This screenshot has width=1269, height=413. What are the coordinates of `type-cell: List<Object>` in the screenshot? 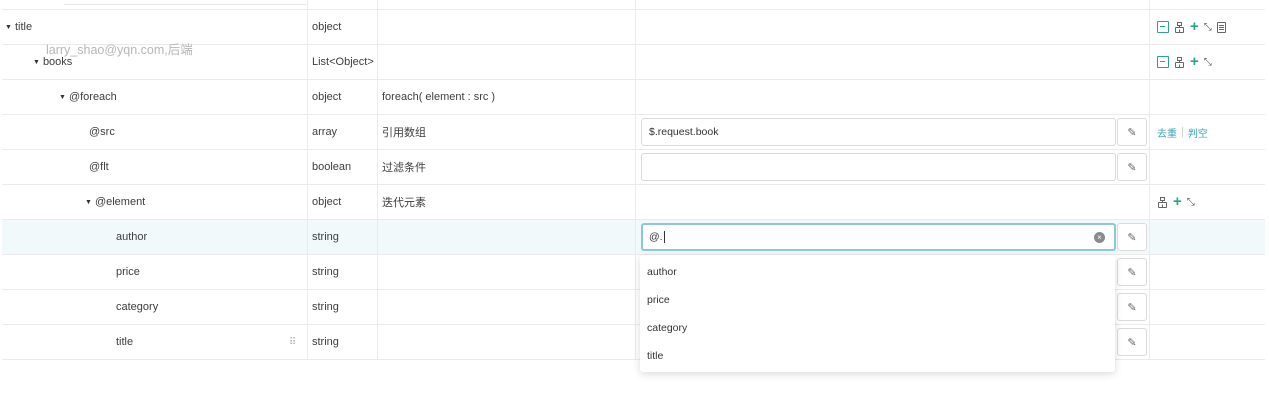 It's located at (343, 62).